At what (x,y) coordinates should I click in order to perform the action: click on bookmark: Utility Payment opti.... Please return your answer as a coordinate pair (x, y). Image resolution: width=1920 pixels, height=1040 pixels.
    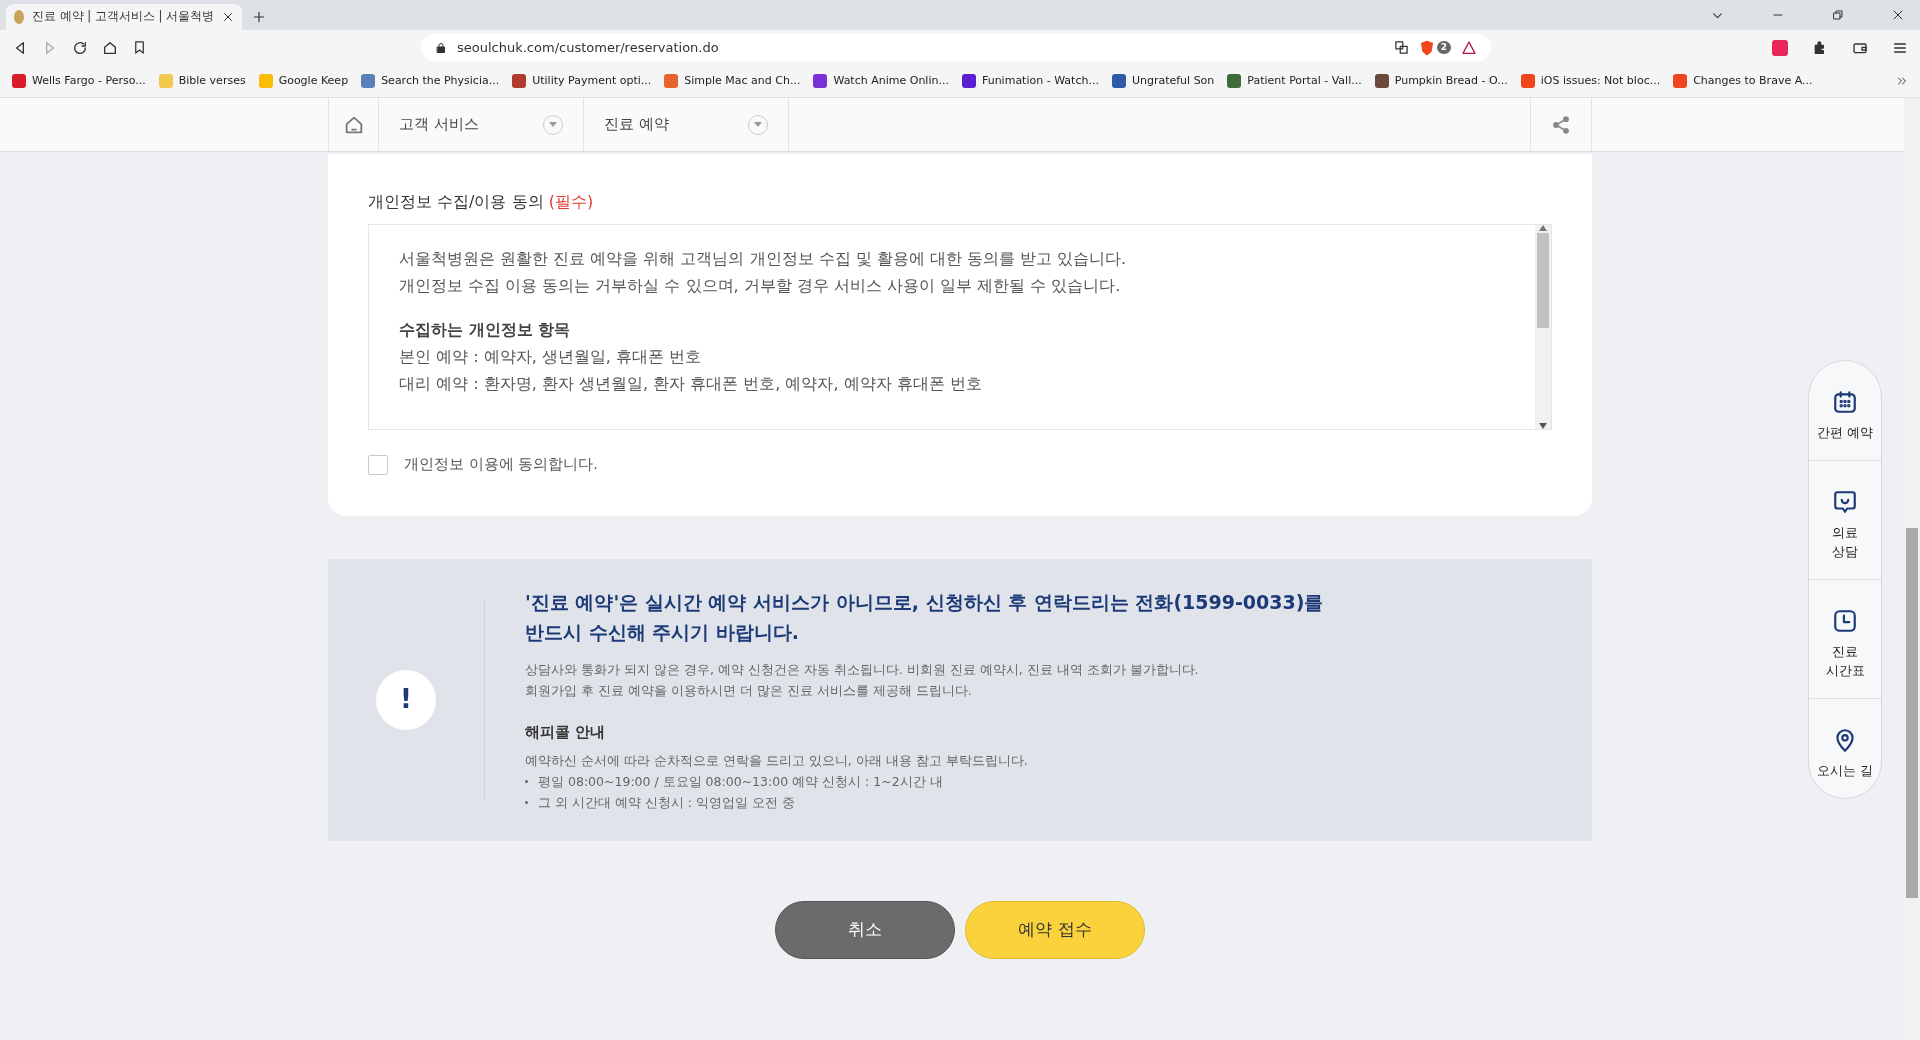
    Looking at the image, I should click on (582, 81).